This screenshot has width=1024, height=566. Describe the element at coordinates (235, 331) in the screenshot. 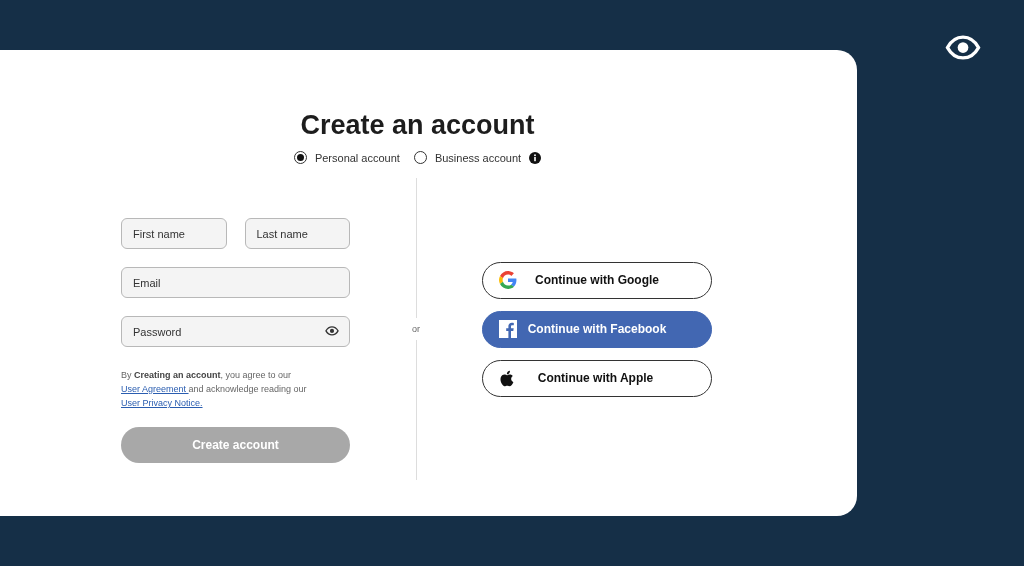

I see `input-field: Password` at that location.